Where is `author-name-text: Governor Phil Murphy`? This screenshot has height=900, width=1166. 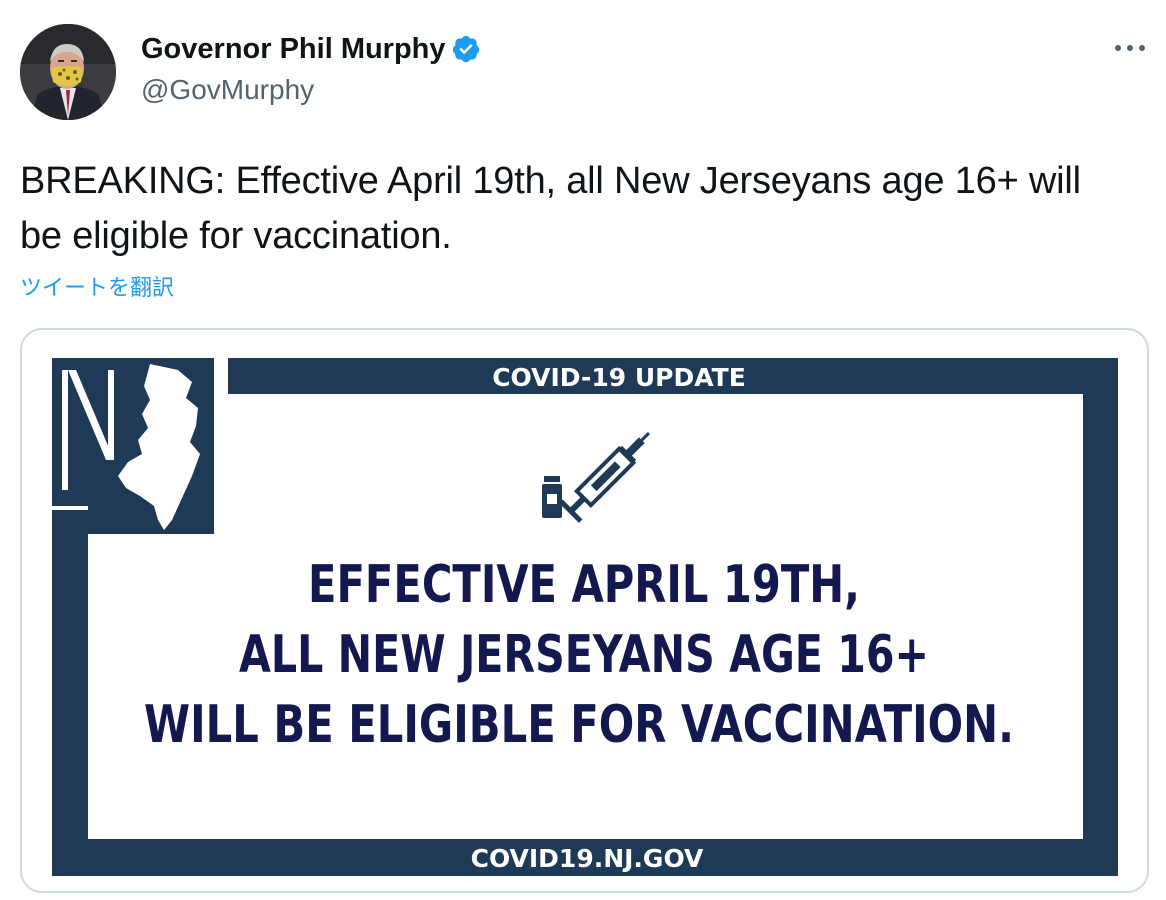 author-name-text: Governor Phil Murphy is located at coordinates (293, 49).